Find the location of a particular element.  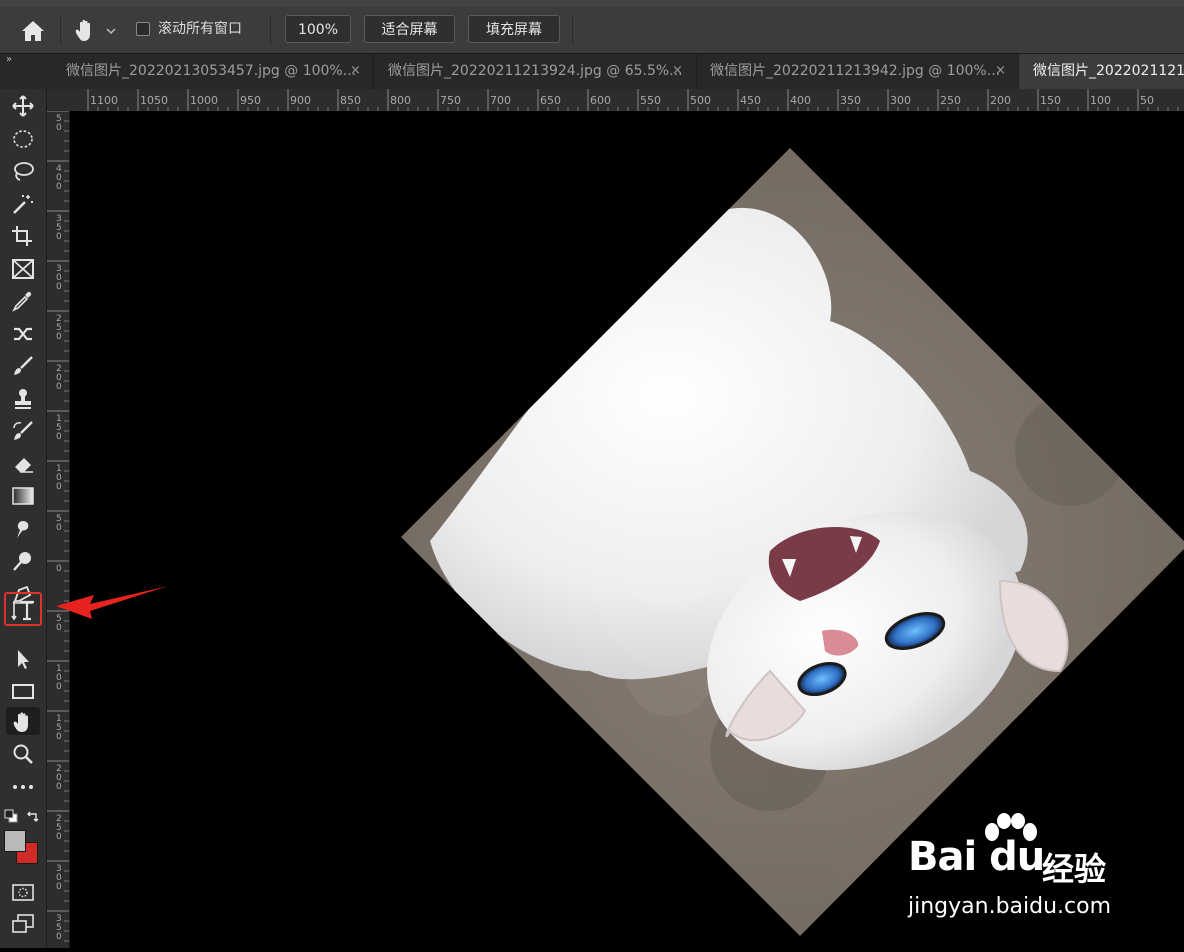

smudge-icon is located at coordinates (23, 529).